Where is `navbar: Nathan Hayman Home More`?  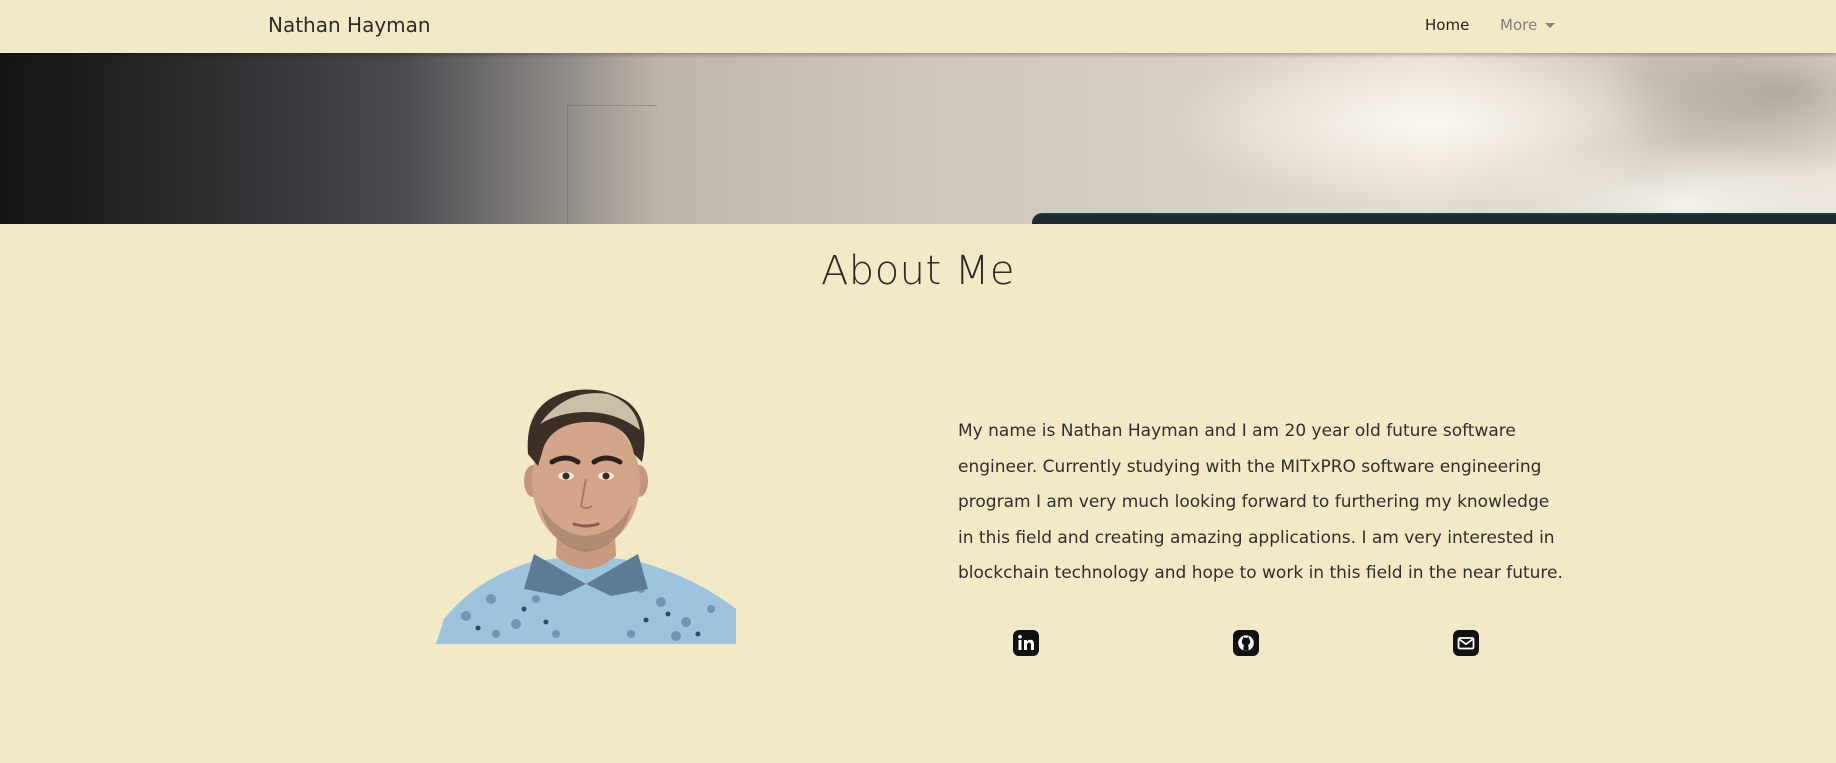 navbar: Nathan Hayman Home More is located at coordinates (918, 26).